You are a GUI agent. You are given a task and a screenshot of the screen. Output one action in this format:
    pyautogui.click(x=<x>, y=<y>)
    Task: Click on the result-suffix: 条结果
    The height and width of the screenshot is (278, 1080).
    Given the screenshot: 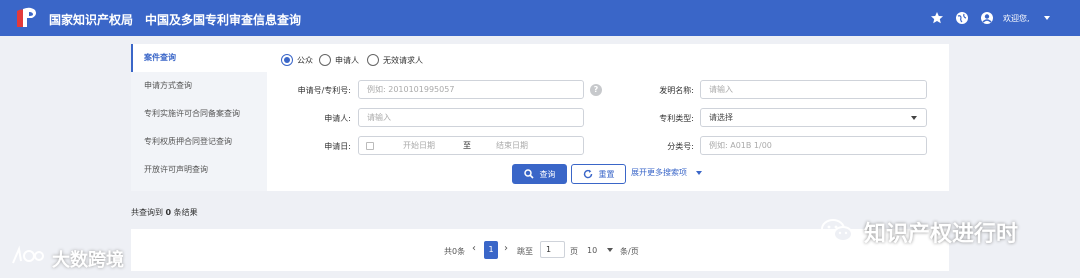 What is the action you would take?
    pyautogui.click(x=185, y=212)
    